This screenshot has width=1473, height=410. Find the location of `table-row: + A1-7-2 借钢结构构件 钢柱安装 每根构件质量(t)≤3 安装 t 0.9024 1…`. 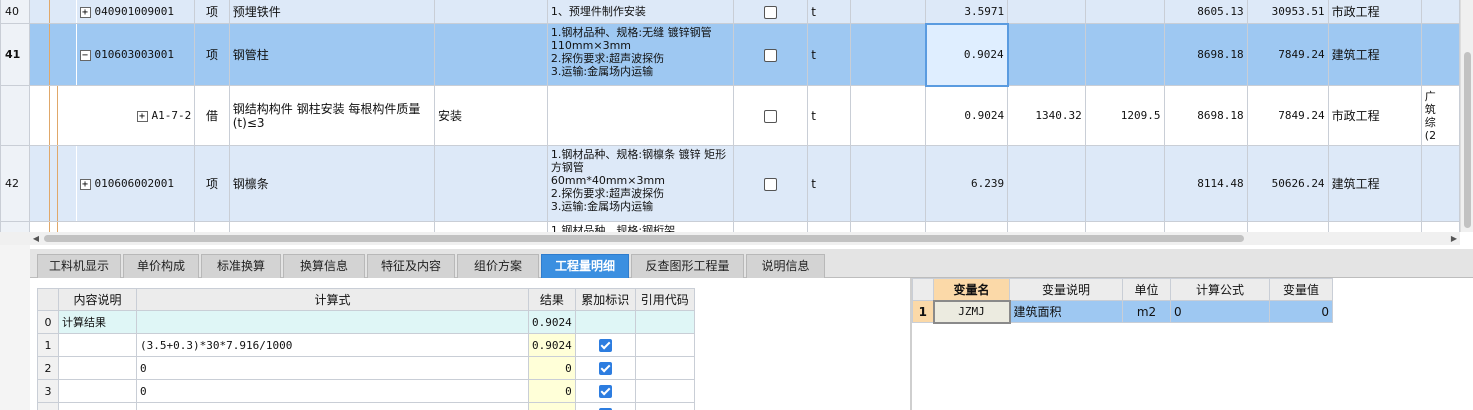

table-row: + A1-7-2 借钢结构构件 钢柱安装 每根构件质量(t)≤3 安装 t 0.9024 1… is located at coordinates (730, 115).